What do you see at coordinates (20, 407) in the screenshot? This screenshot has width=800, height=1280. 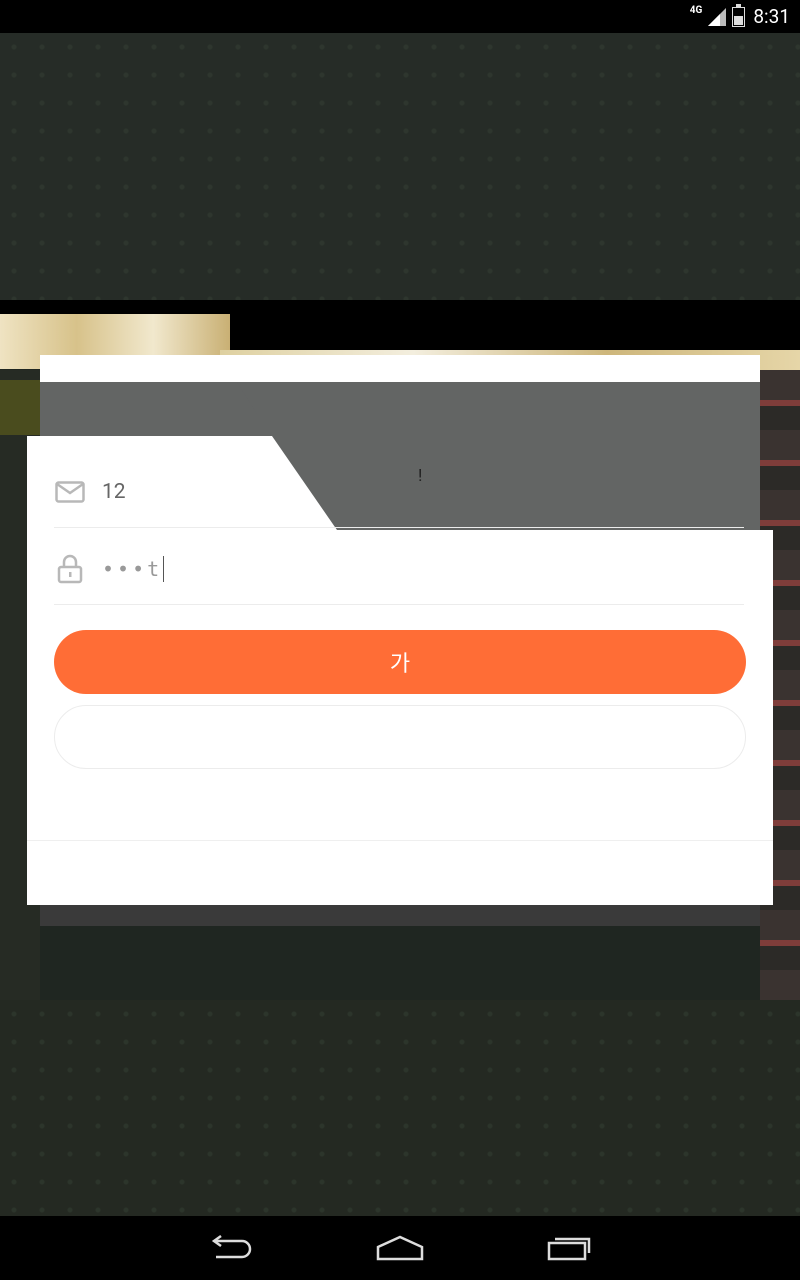 I see `background-left-accent` at bounding box center [20, 407].